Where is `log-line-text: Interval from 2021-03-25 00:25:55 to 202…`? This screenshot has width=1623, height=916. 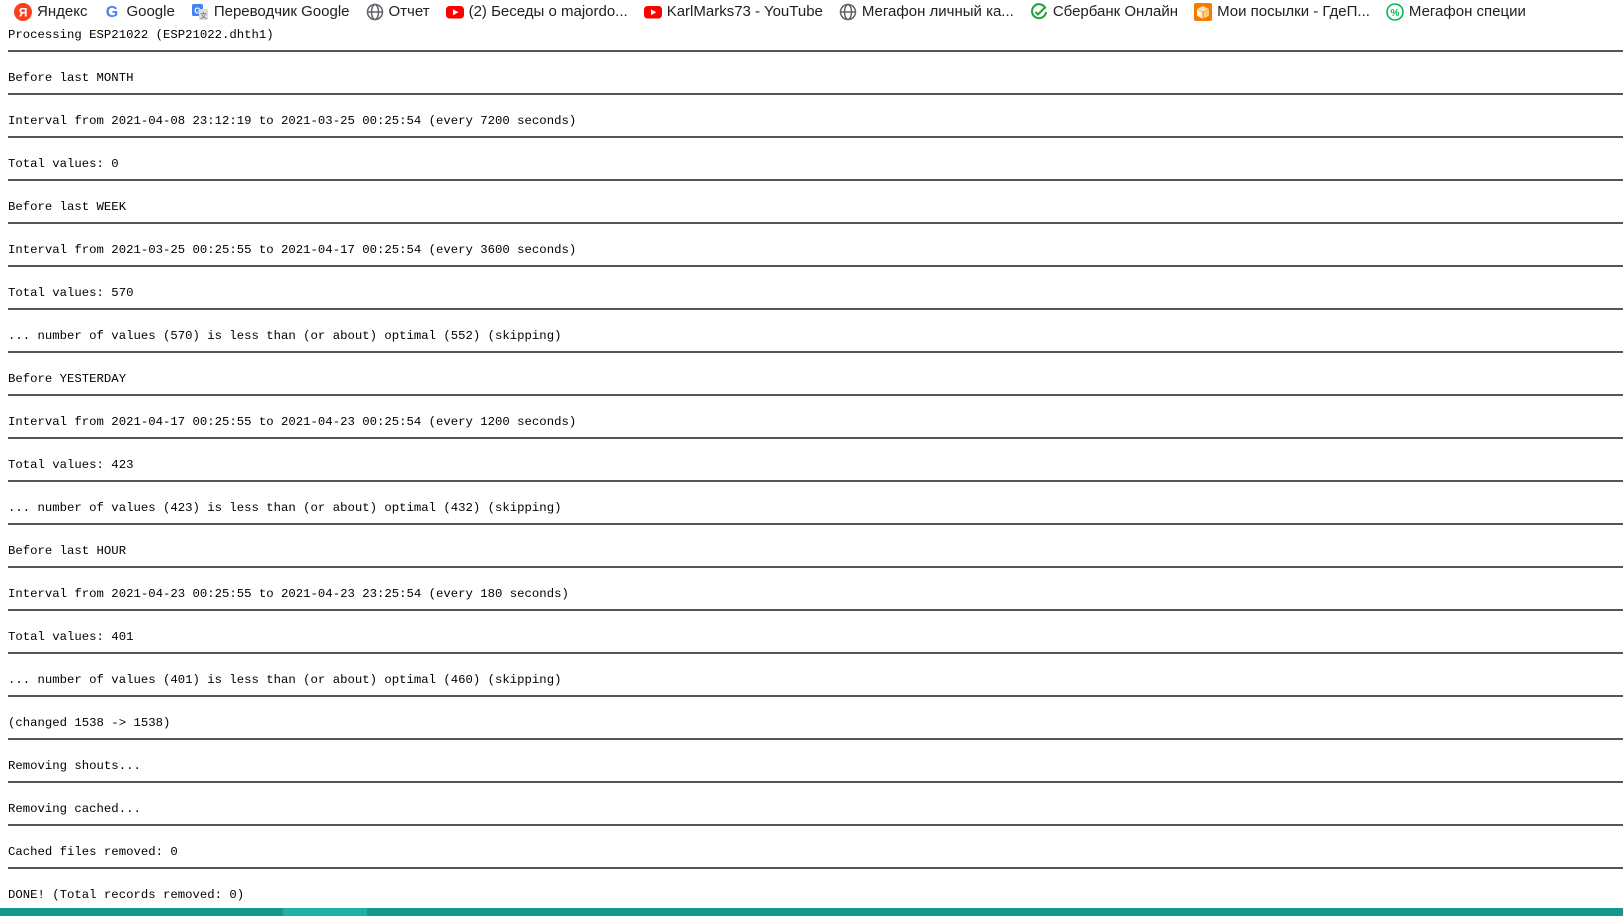
log-line-text: Interval from 2021-03-25 00:25:55 to 202… is located at coordinates (292, 250).